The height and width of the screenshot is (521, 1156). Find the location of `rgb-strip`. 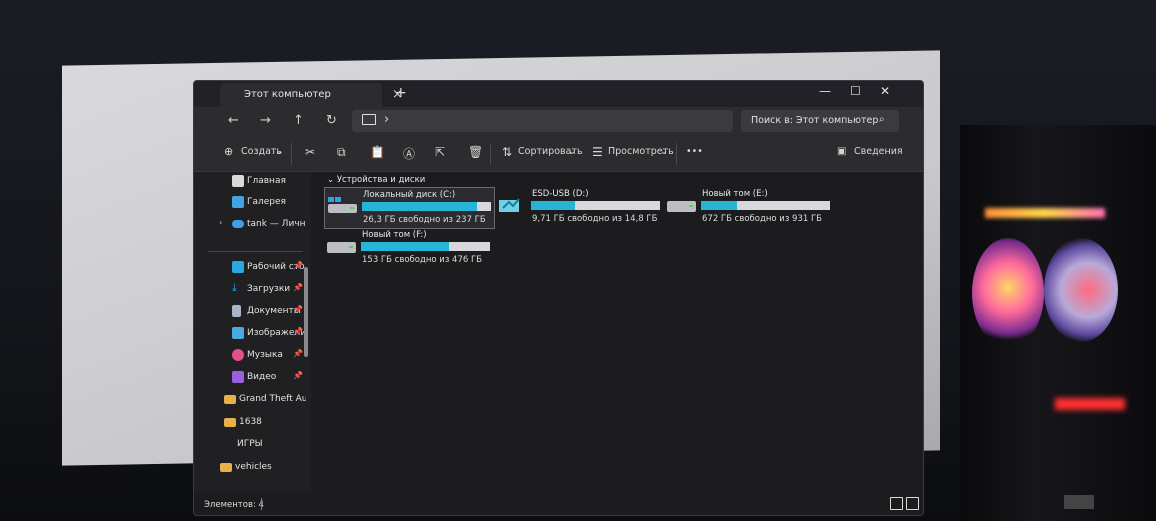

rgb-strip is located at coordinates (1045, 213).